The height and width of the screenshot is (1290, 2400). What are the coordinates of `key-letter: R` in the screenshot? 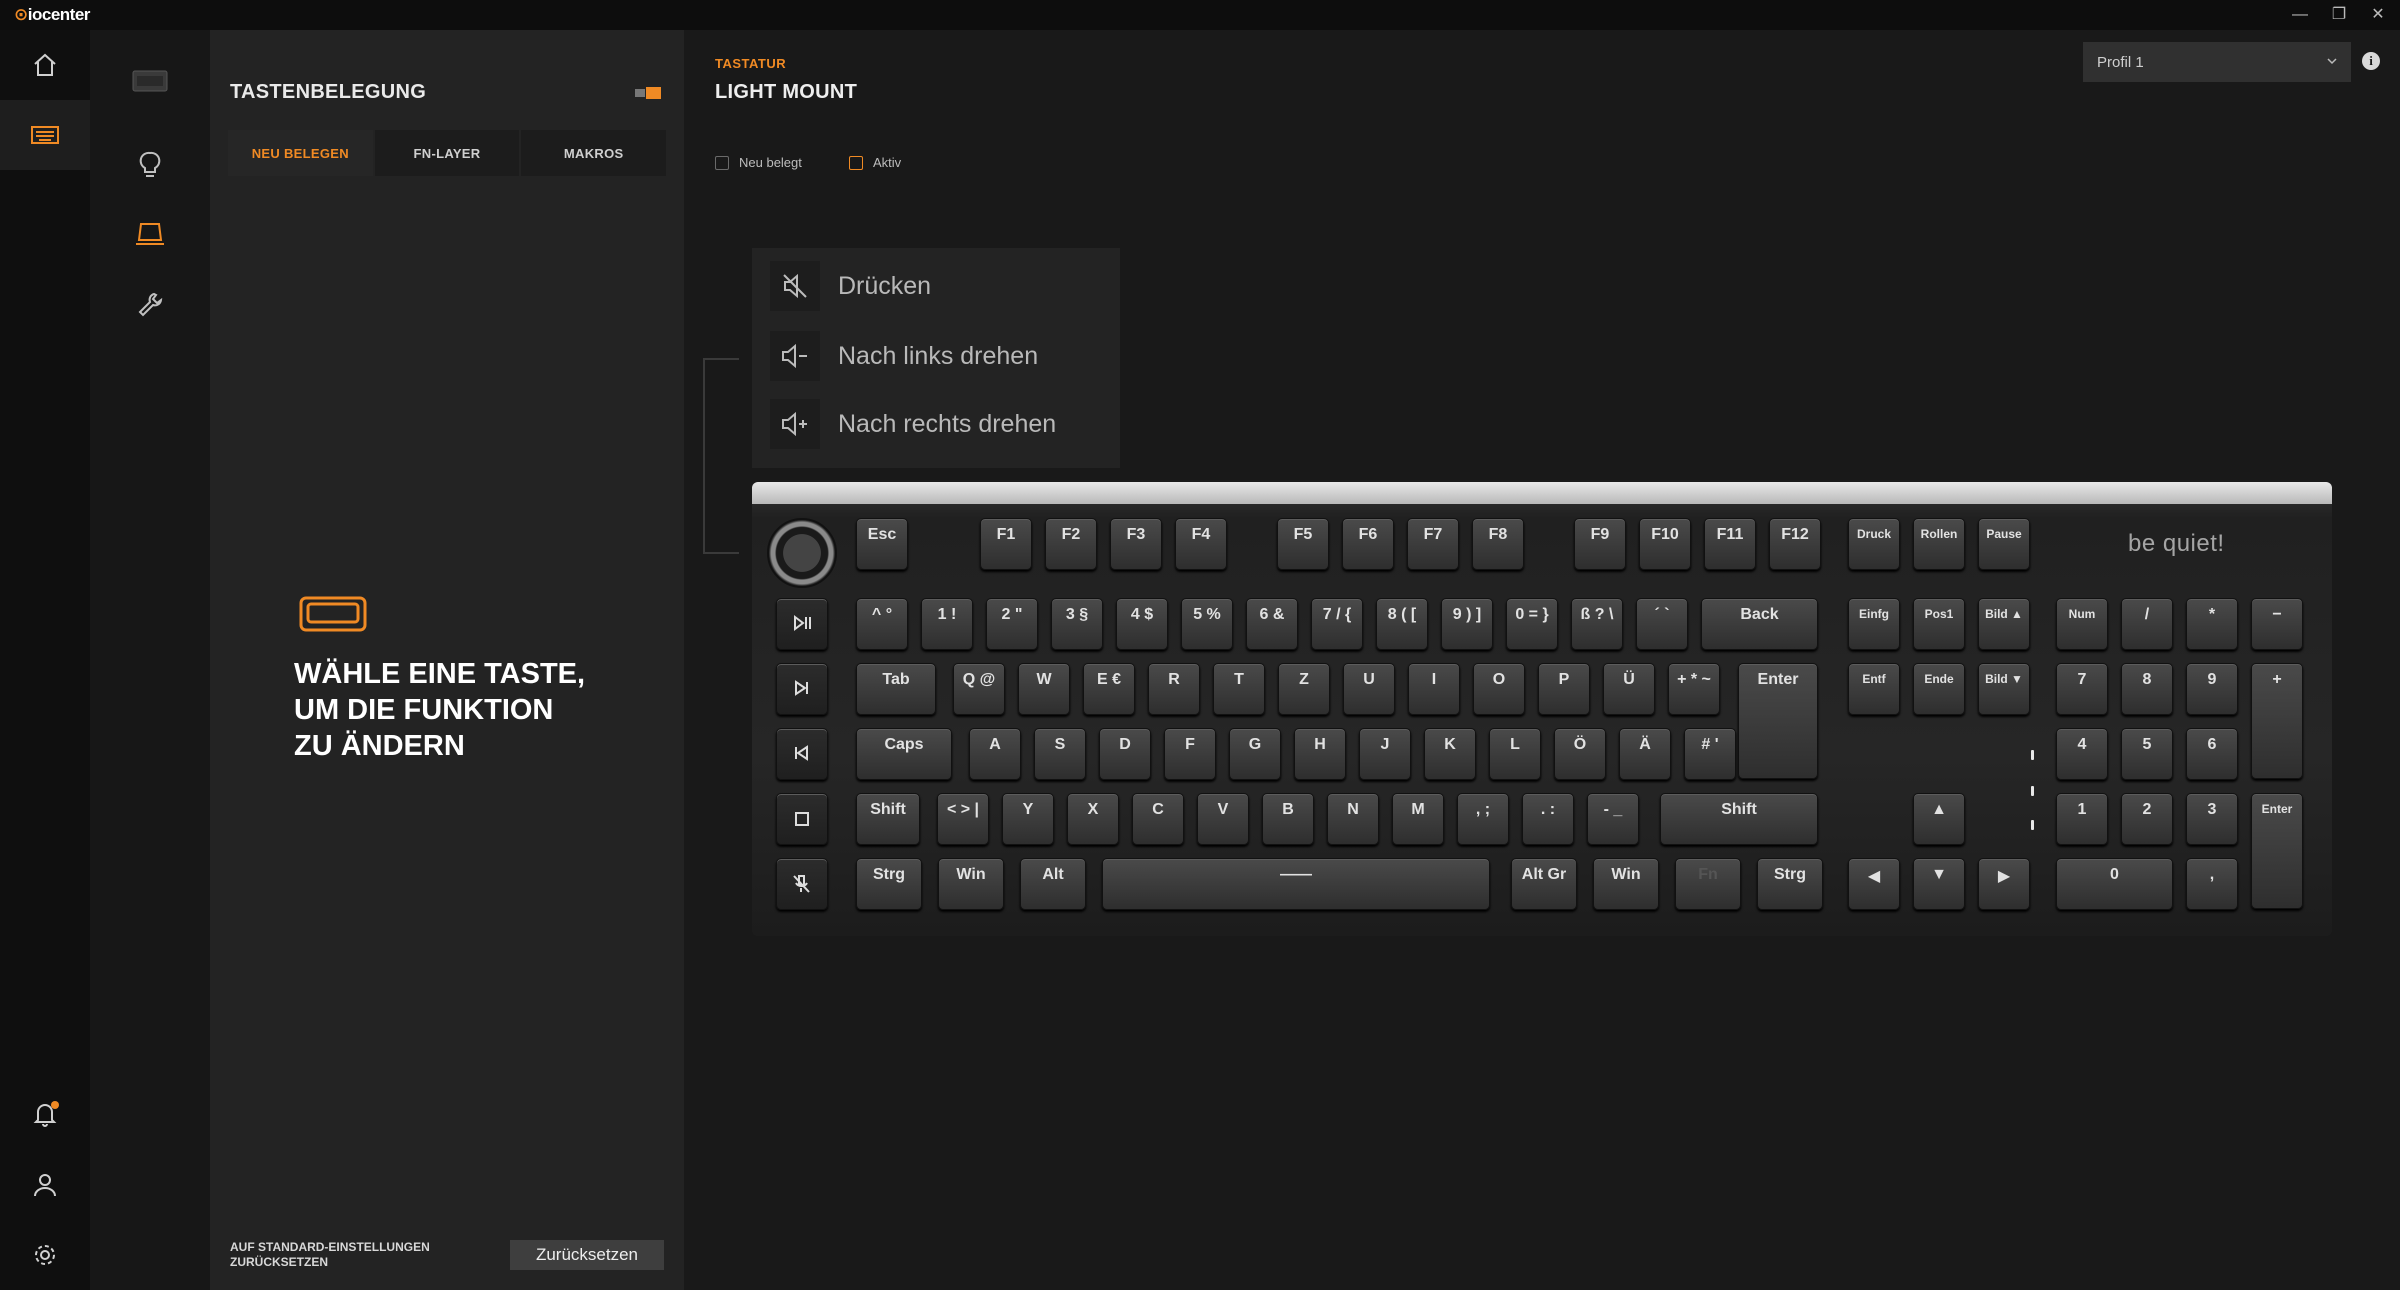 It's located at (1174, 689).